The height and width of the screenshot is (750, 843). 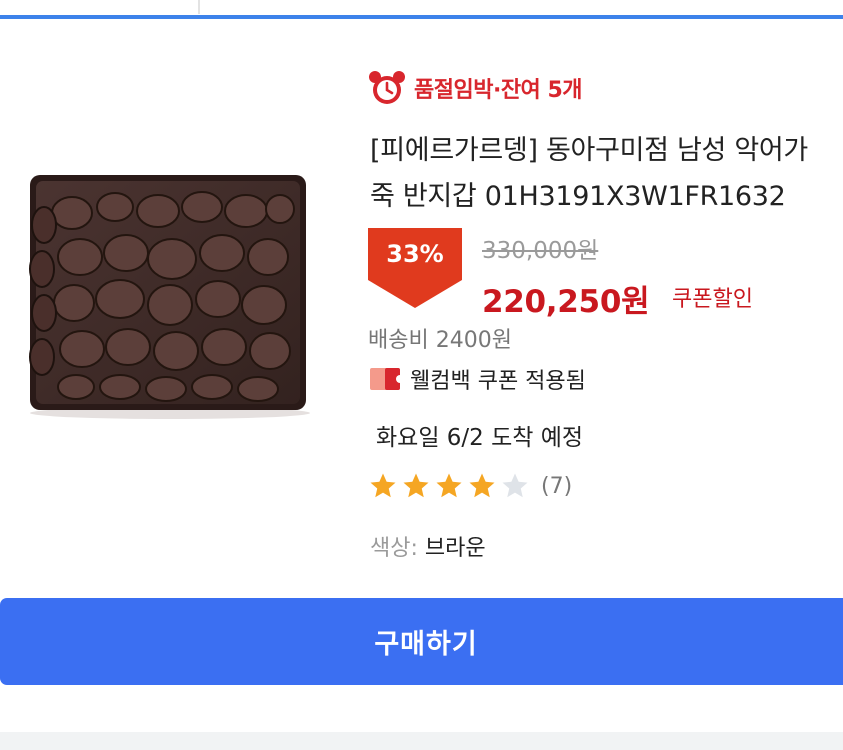 What do you see at coordinates (440, 340) in the screenshot?
I see `shipping-fee: 배송비 2400원` at bounding box center [440, 340].